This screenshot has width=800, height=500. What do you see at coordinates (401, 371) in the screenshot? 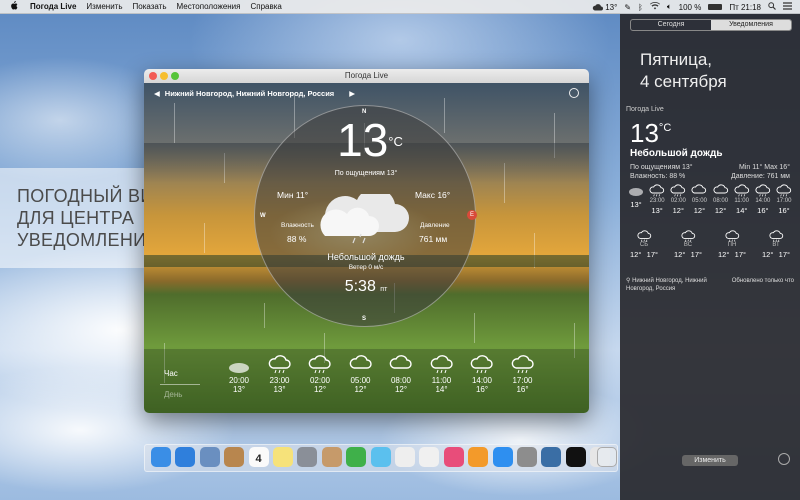
I see `hourly-item: 08:00 12°` at bounding box center [401, 371].